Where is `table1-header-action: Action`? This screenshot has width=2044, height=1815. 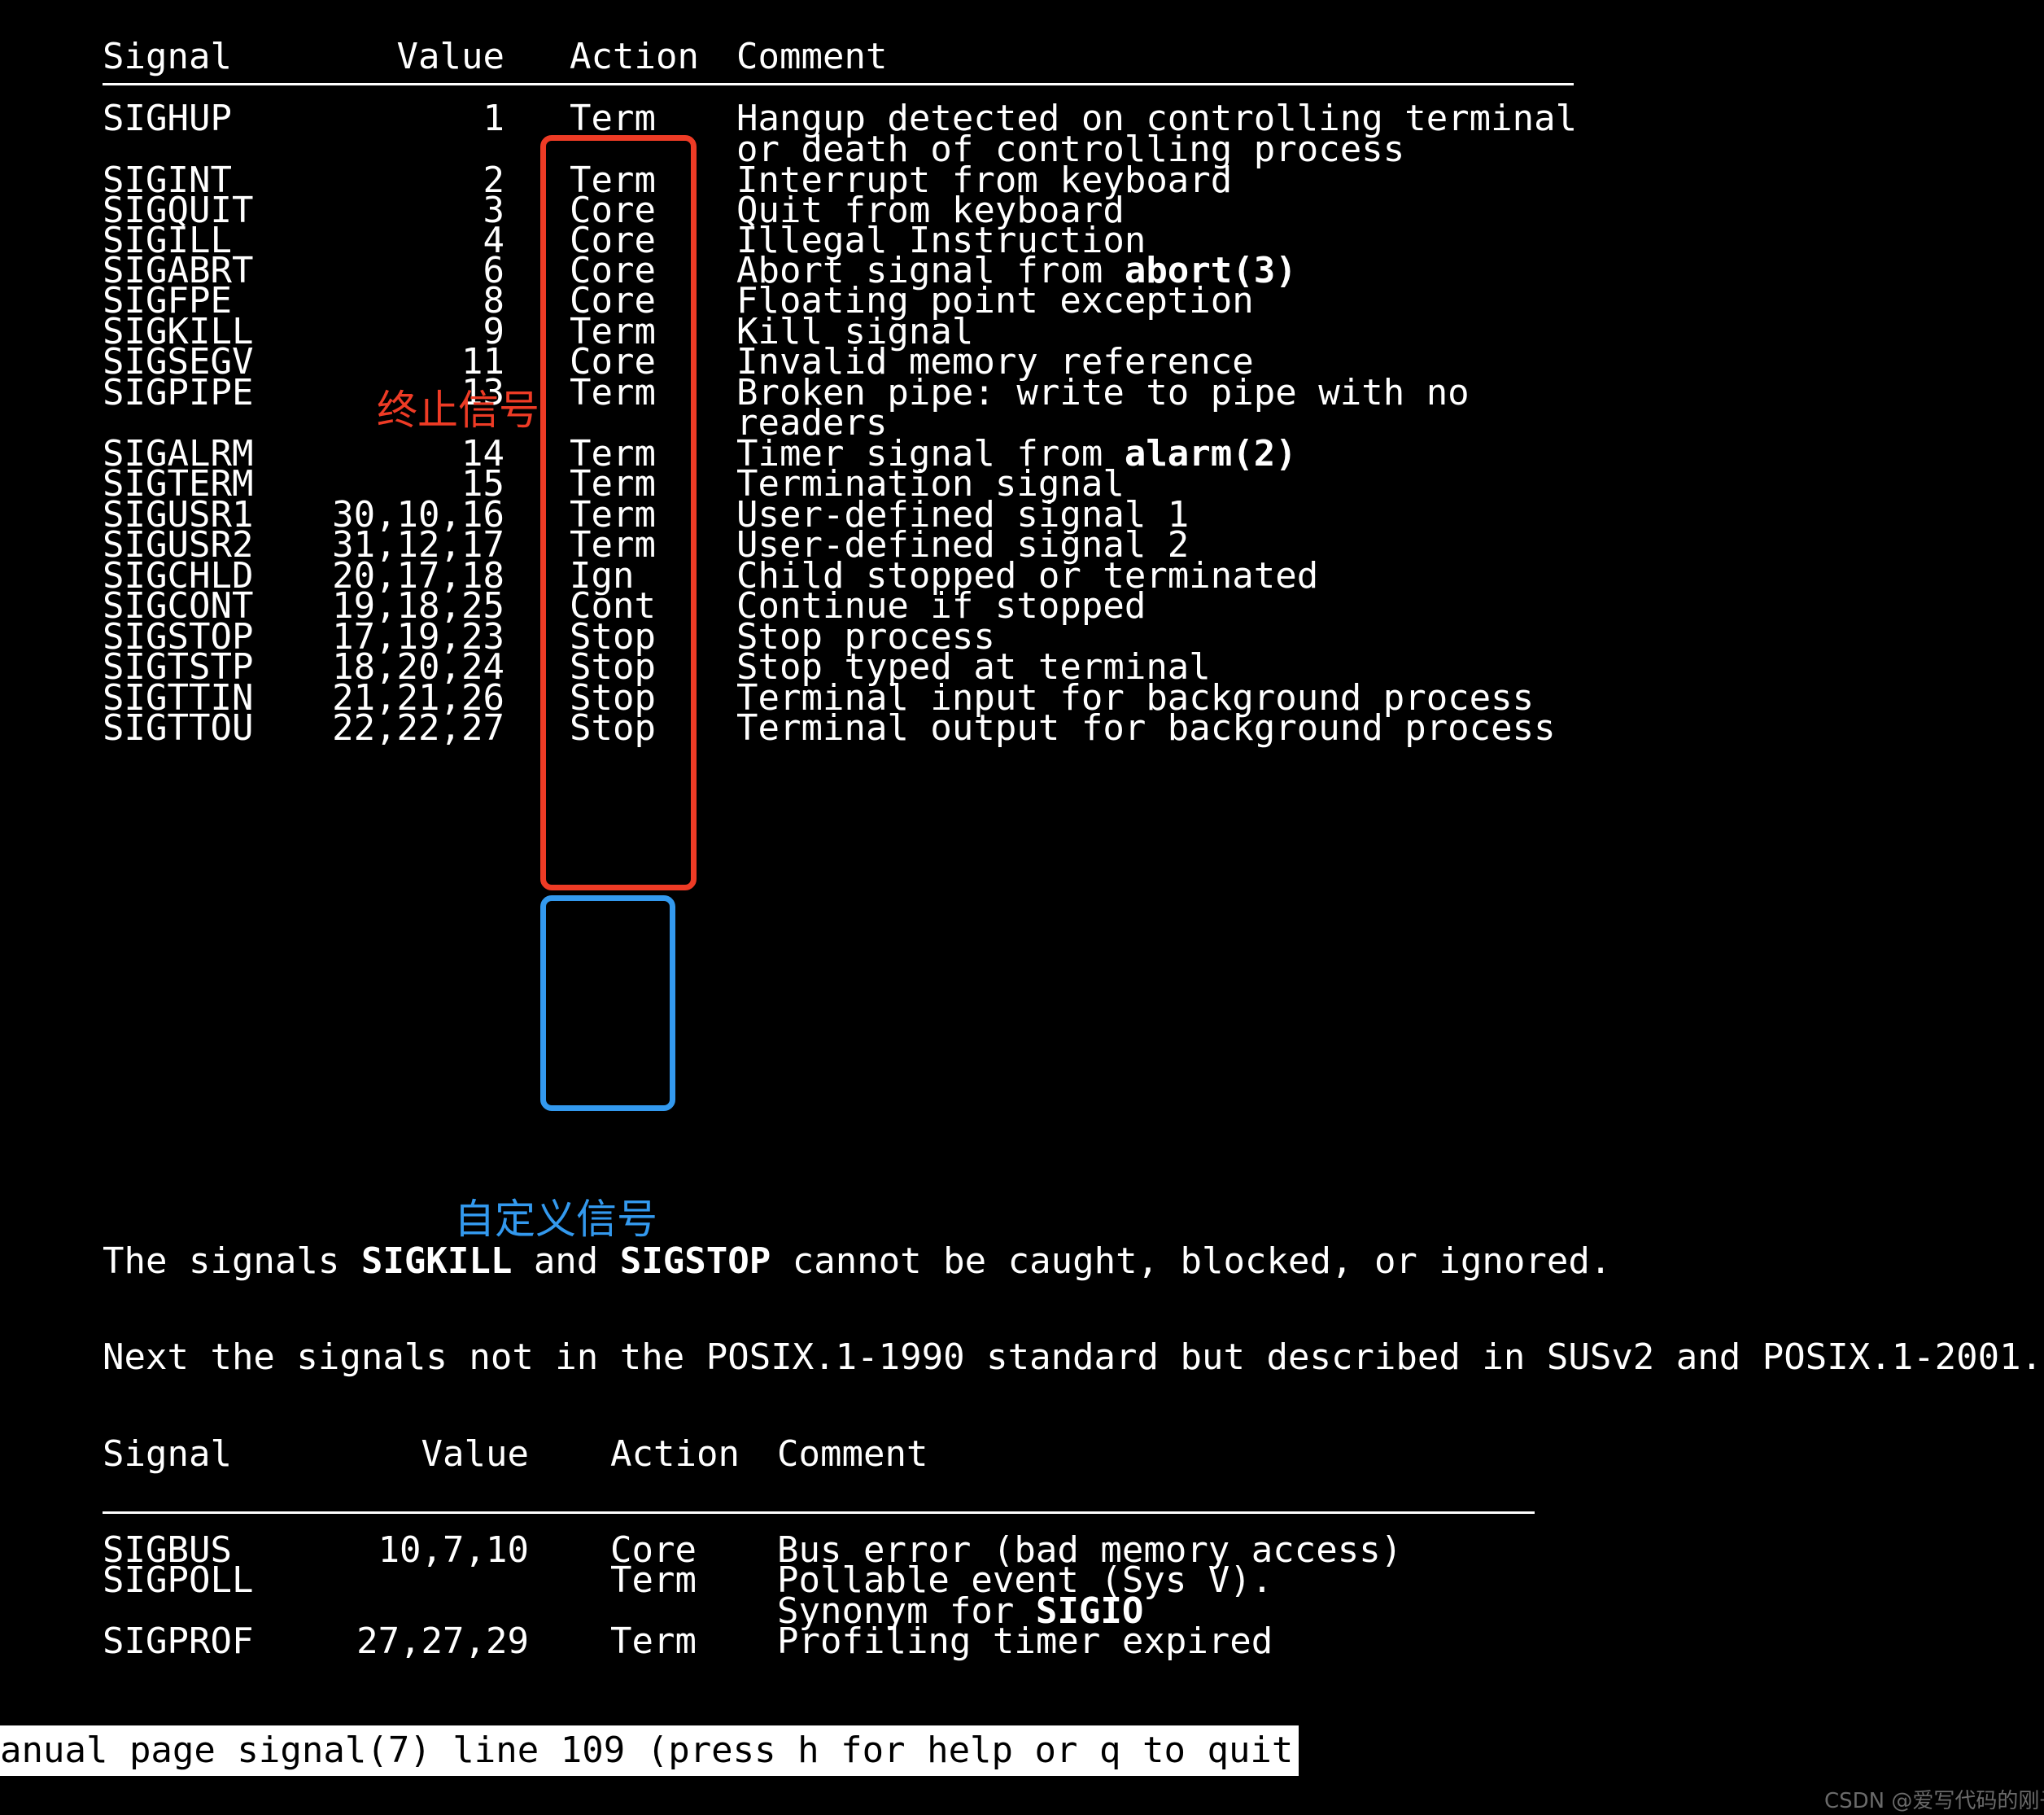
table1-header-action: Action is located at coordinates (634, 56).